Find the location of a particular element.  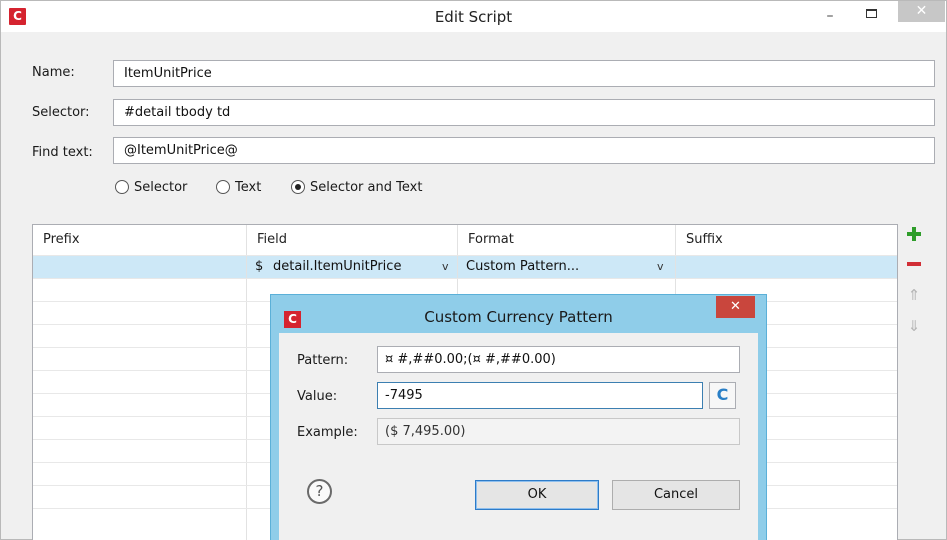

field-cell: detail.ItemUnitPrice is located at coordinates (337, 267).